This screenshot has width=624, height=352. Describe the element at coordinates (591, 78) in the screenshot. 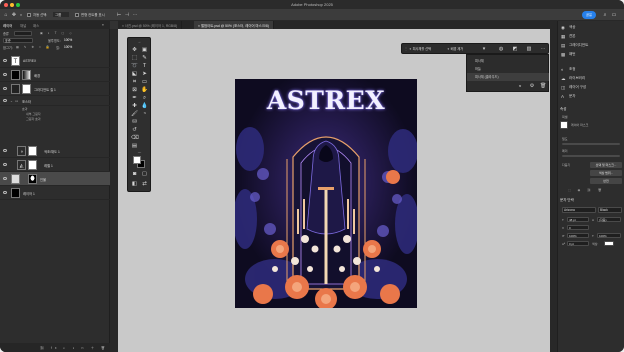

I see `panel-libraries: ☁ 라이브러리` at that location.